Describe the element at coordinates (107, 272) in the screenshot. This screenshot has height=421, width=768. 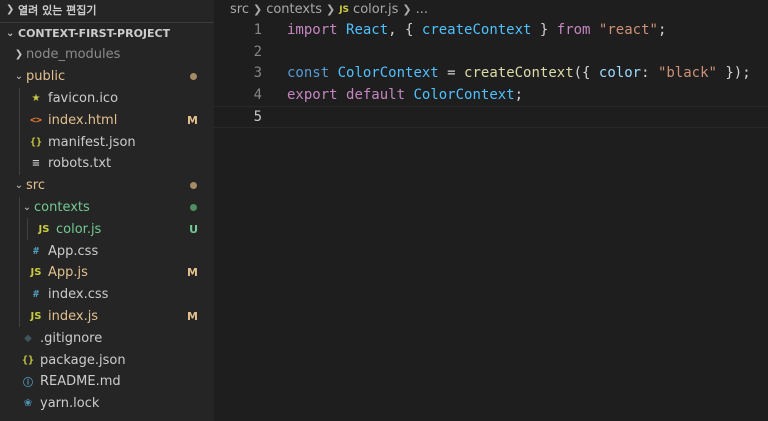
I see `file-app-js: JS App.js M` at that location.